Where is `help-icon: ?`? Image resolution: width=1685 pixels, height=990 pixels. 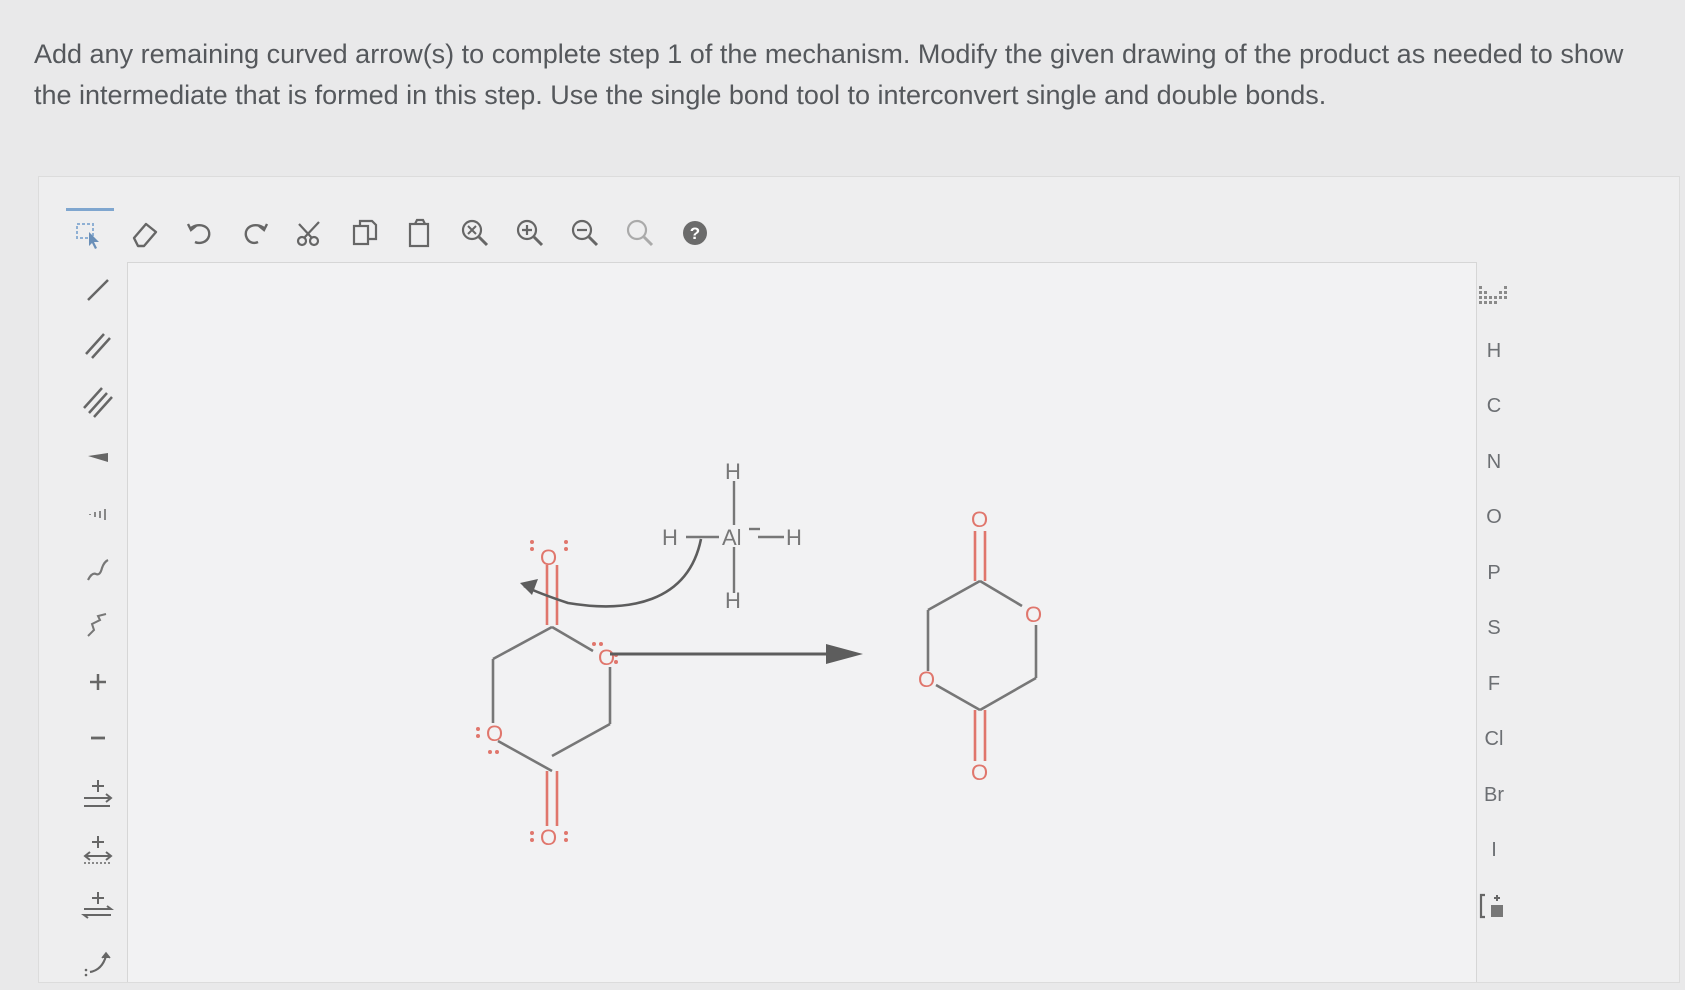 help-icon: ? is located at coordinates (695, 233).